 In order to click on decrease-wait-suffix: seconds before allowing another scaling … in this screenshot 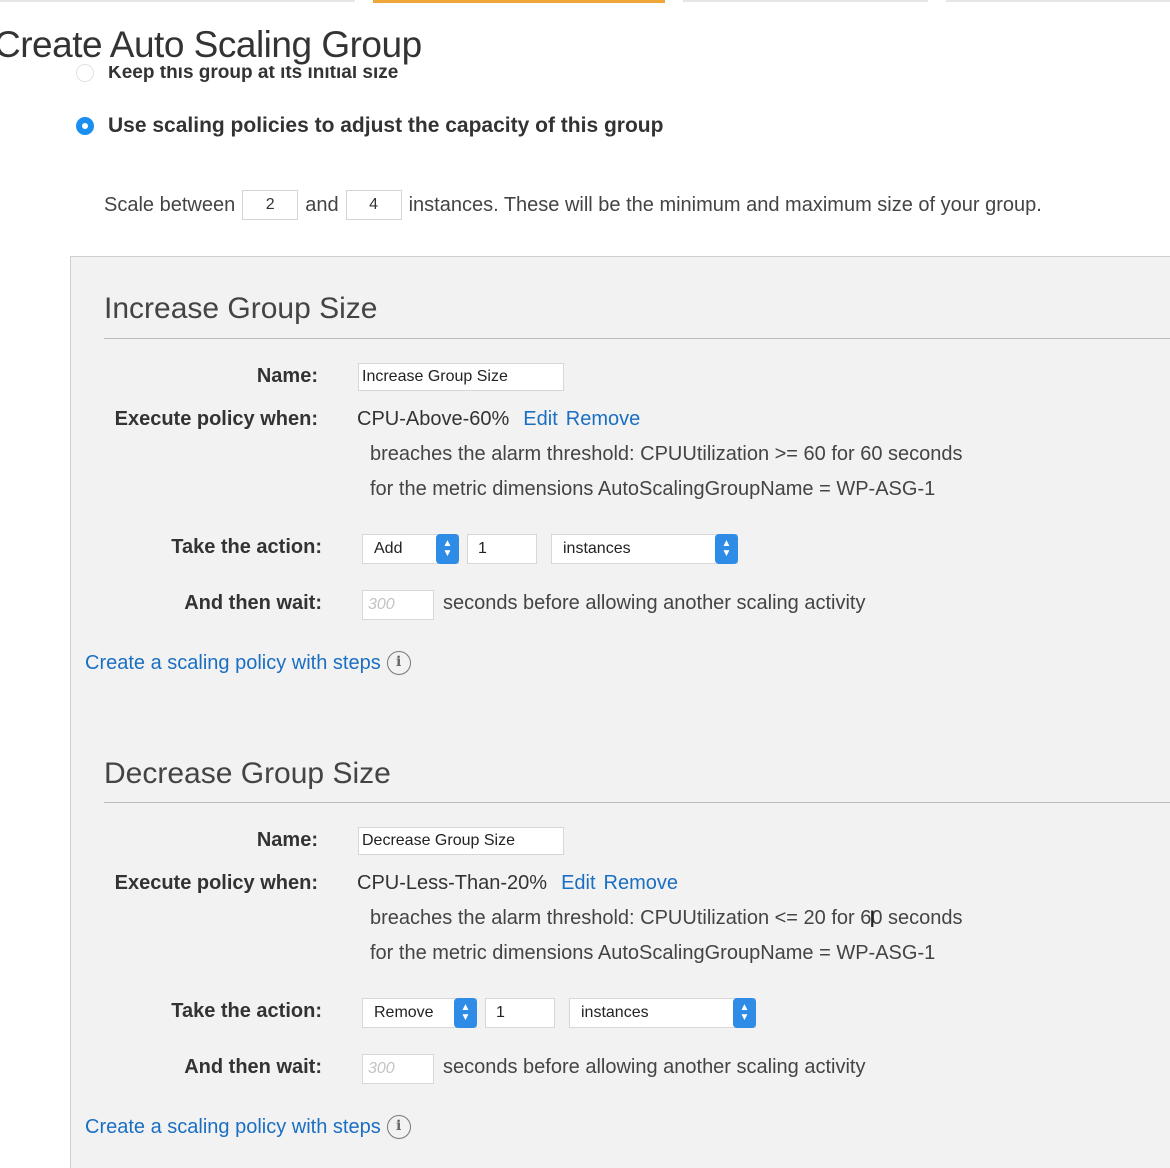, I will do `click(654, 1067)`.